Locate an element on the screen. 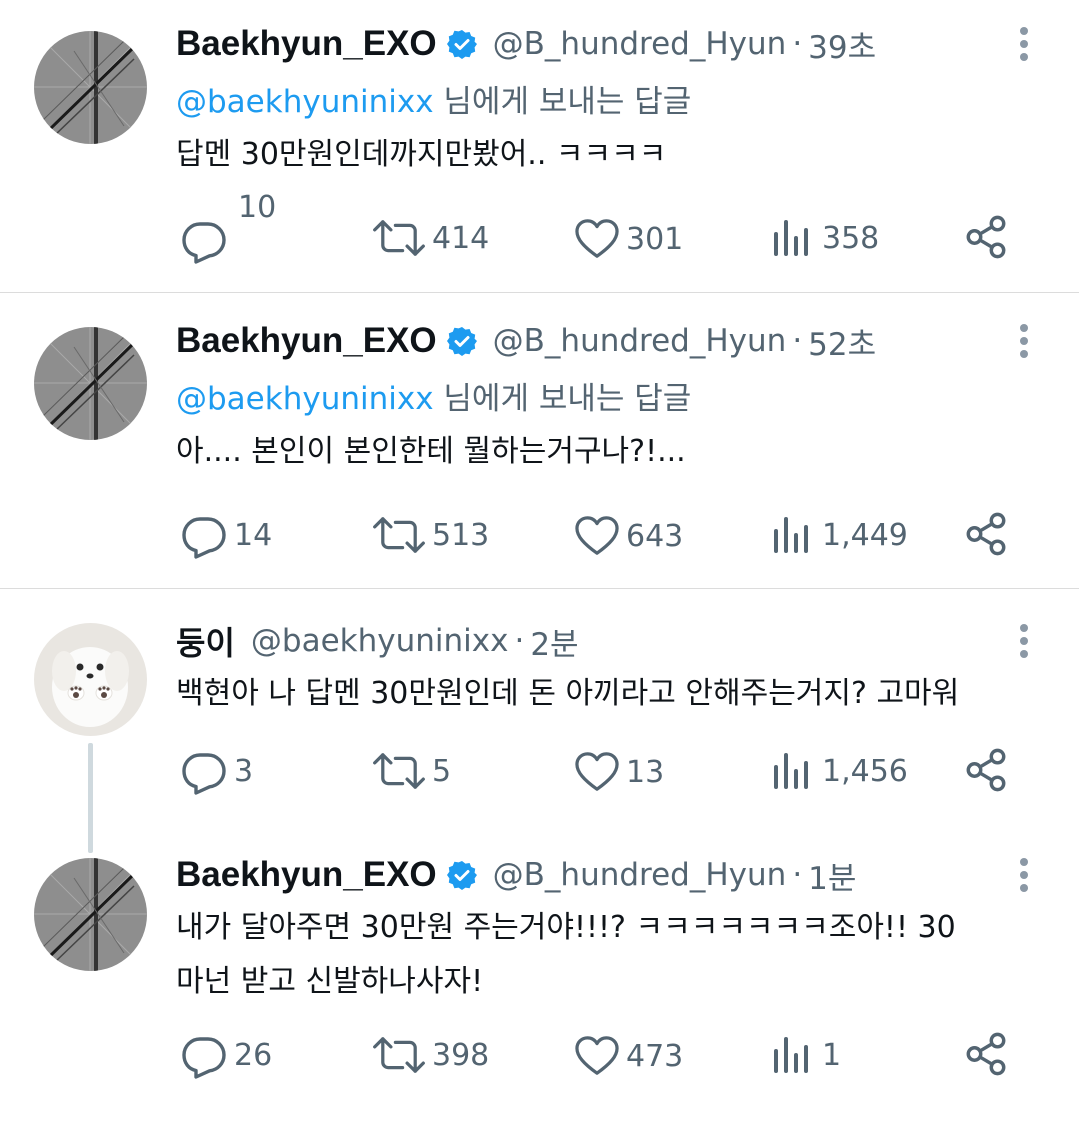 This screenshot has height=1123, width=1079. tweet-header: Baekhyun_EXO @B_hundred_Hyun · 52초 is located at coordinates (526, 341).